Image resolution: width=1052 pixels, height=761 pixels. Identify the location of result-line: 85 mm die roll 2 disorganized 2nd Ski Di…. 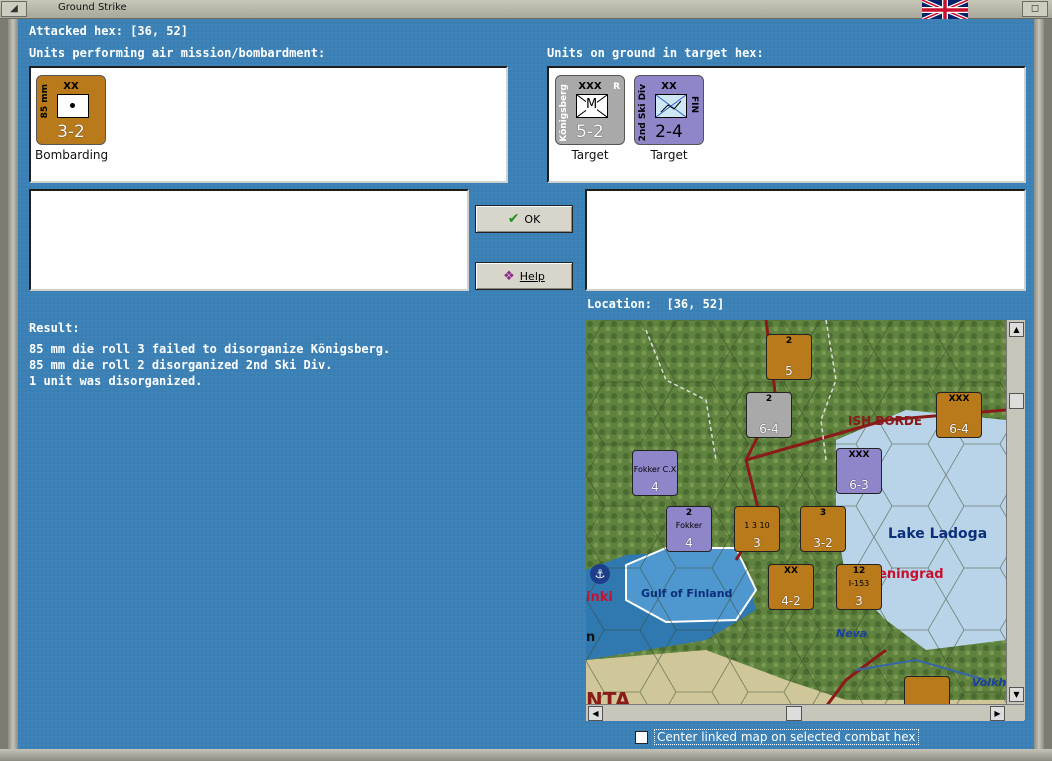
(181, 365).